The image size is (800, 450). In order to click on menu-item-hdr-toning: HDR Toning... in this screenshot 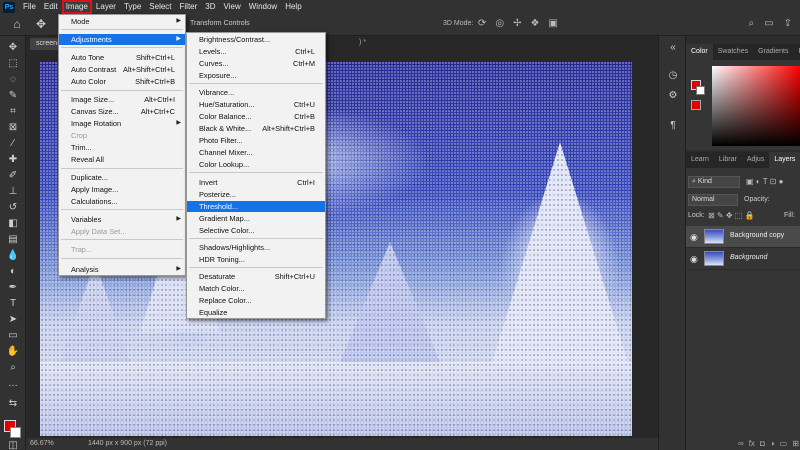, I will do `click(256, 259)`.